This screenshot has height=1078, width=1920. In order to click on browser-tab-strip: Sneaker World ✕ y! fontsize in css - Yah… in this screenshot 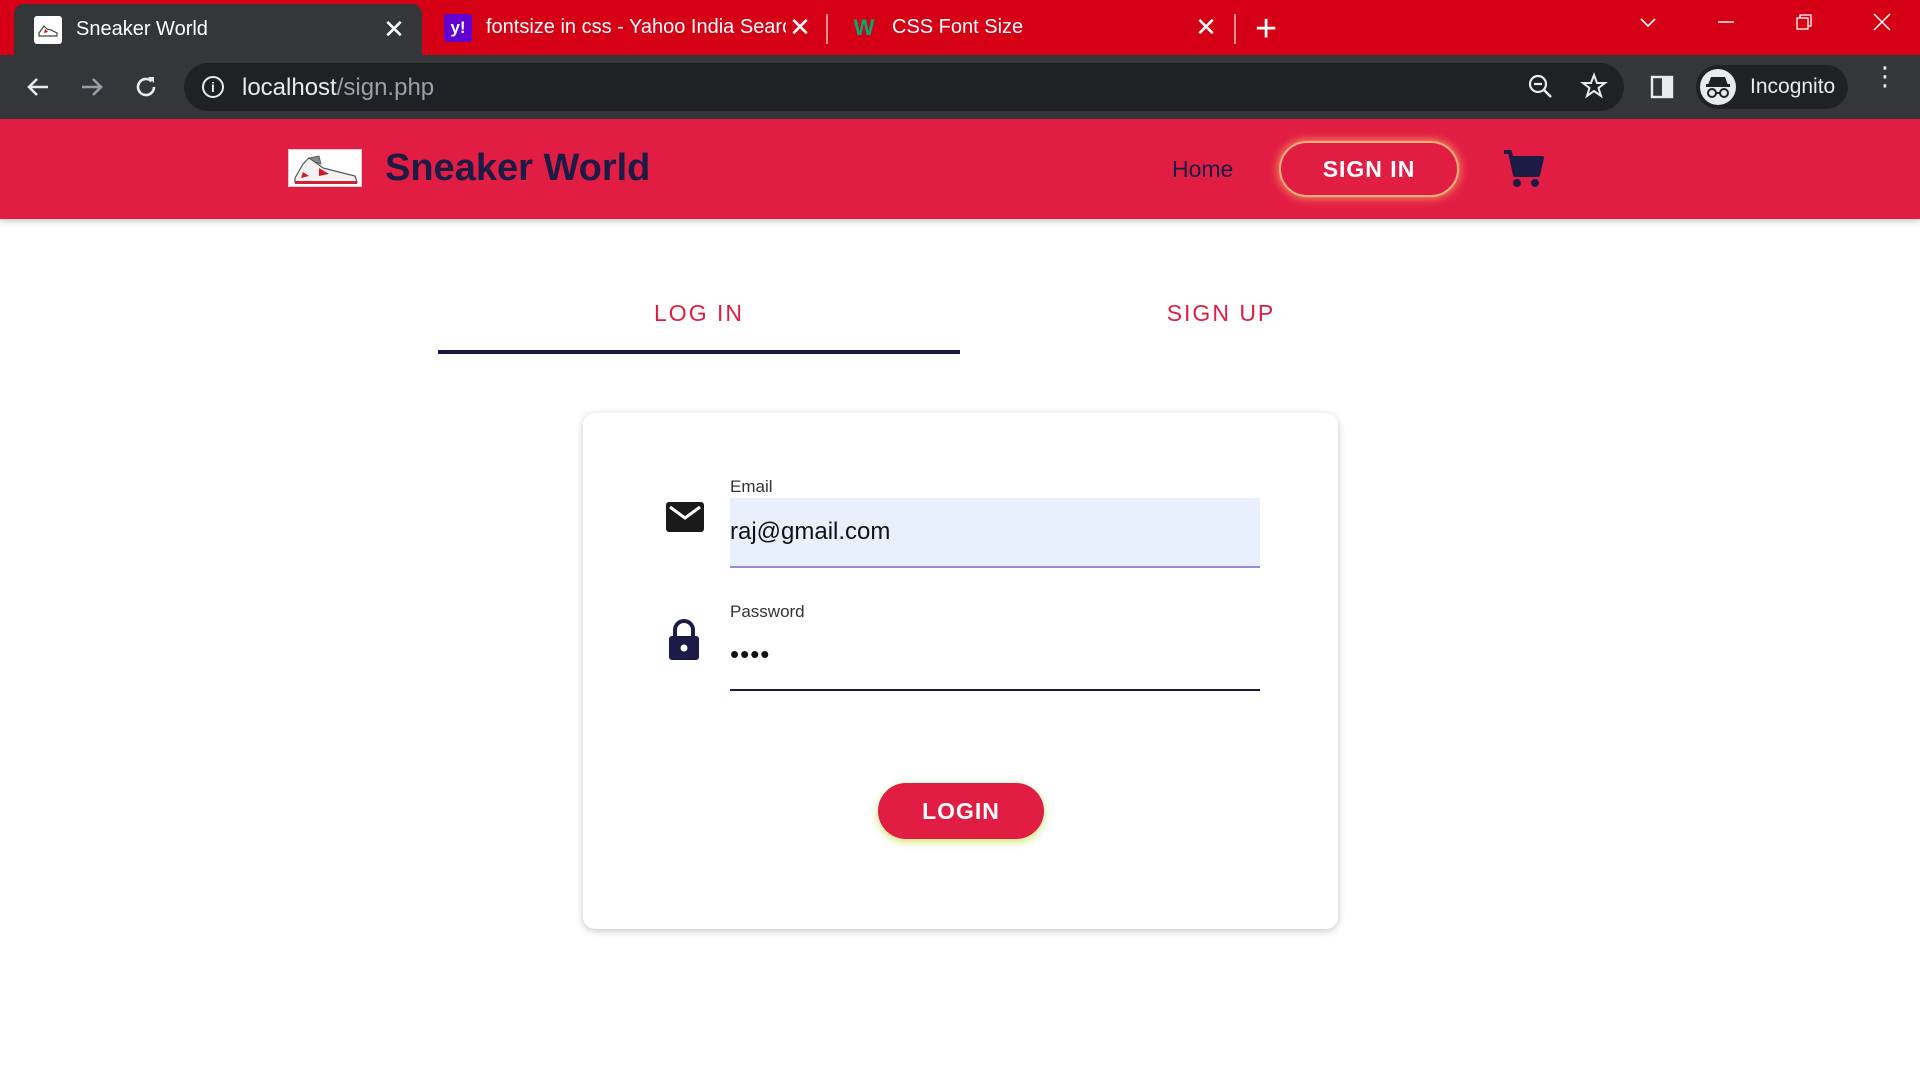, I will do `click(960, 27)`.